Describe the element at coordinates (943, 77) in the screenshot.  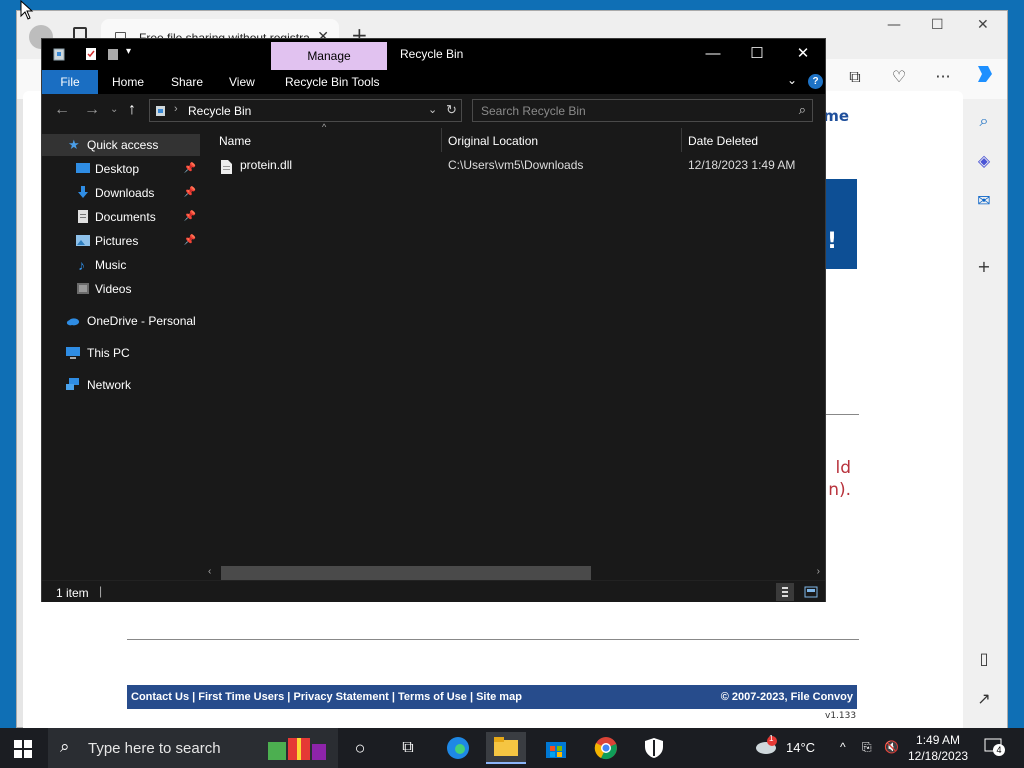
I see `more-options-icon: ···` at that location.